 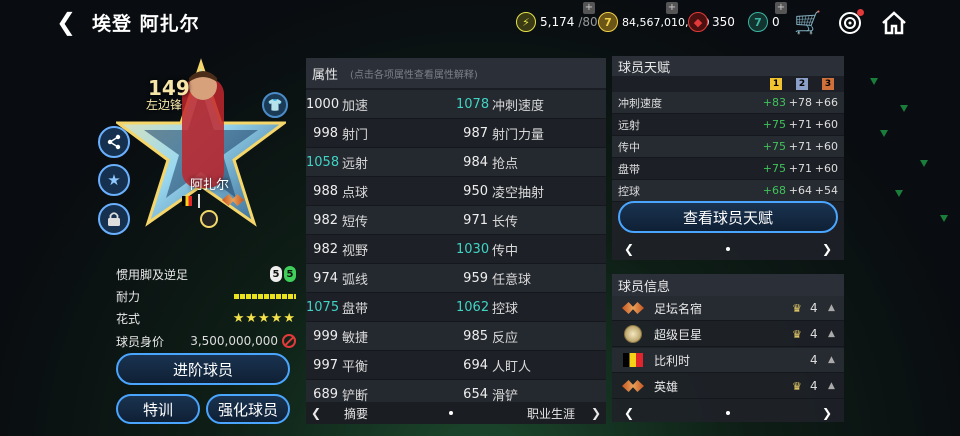 What do you see at coordinates (356, 413) in the screenshot?
I see `summary-tab: 摘要` at bounding box center [356, 413].